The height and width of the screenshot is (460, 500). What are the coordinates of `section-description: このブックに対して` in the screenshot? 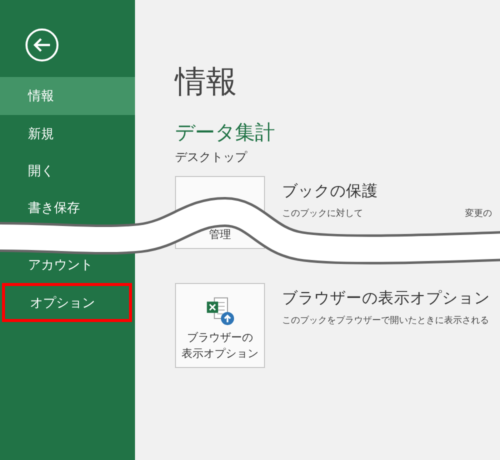 It's located at (322, 214).